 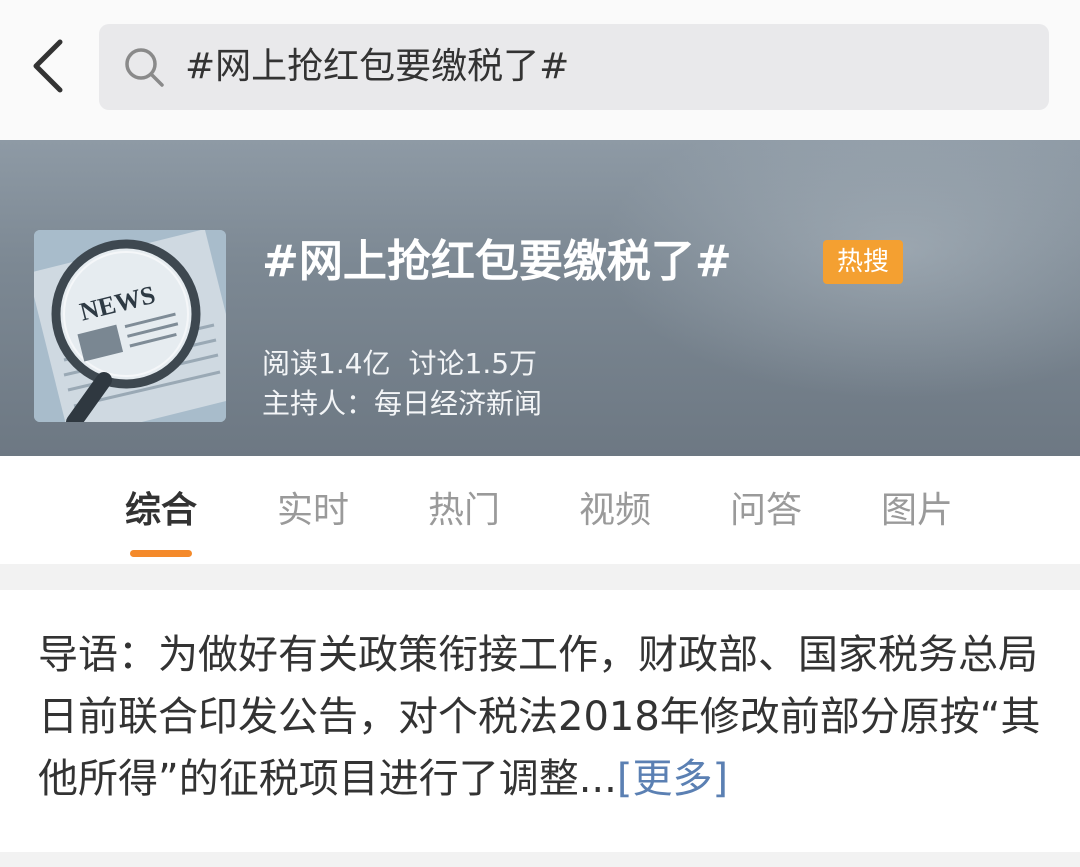 I want to click on more-link: [更多], so click(x=672, y=779).